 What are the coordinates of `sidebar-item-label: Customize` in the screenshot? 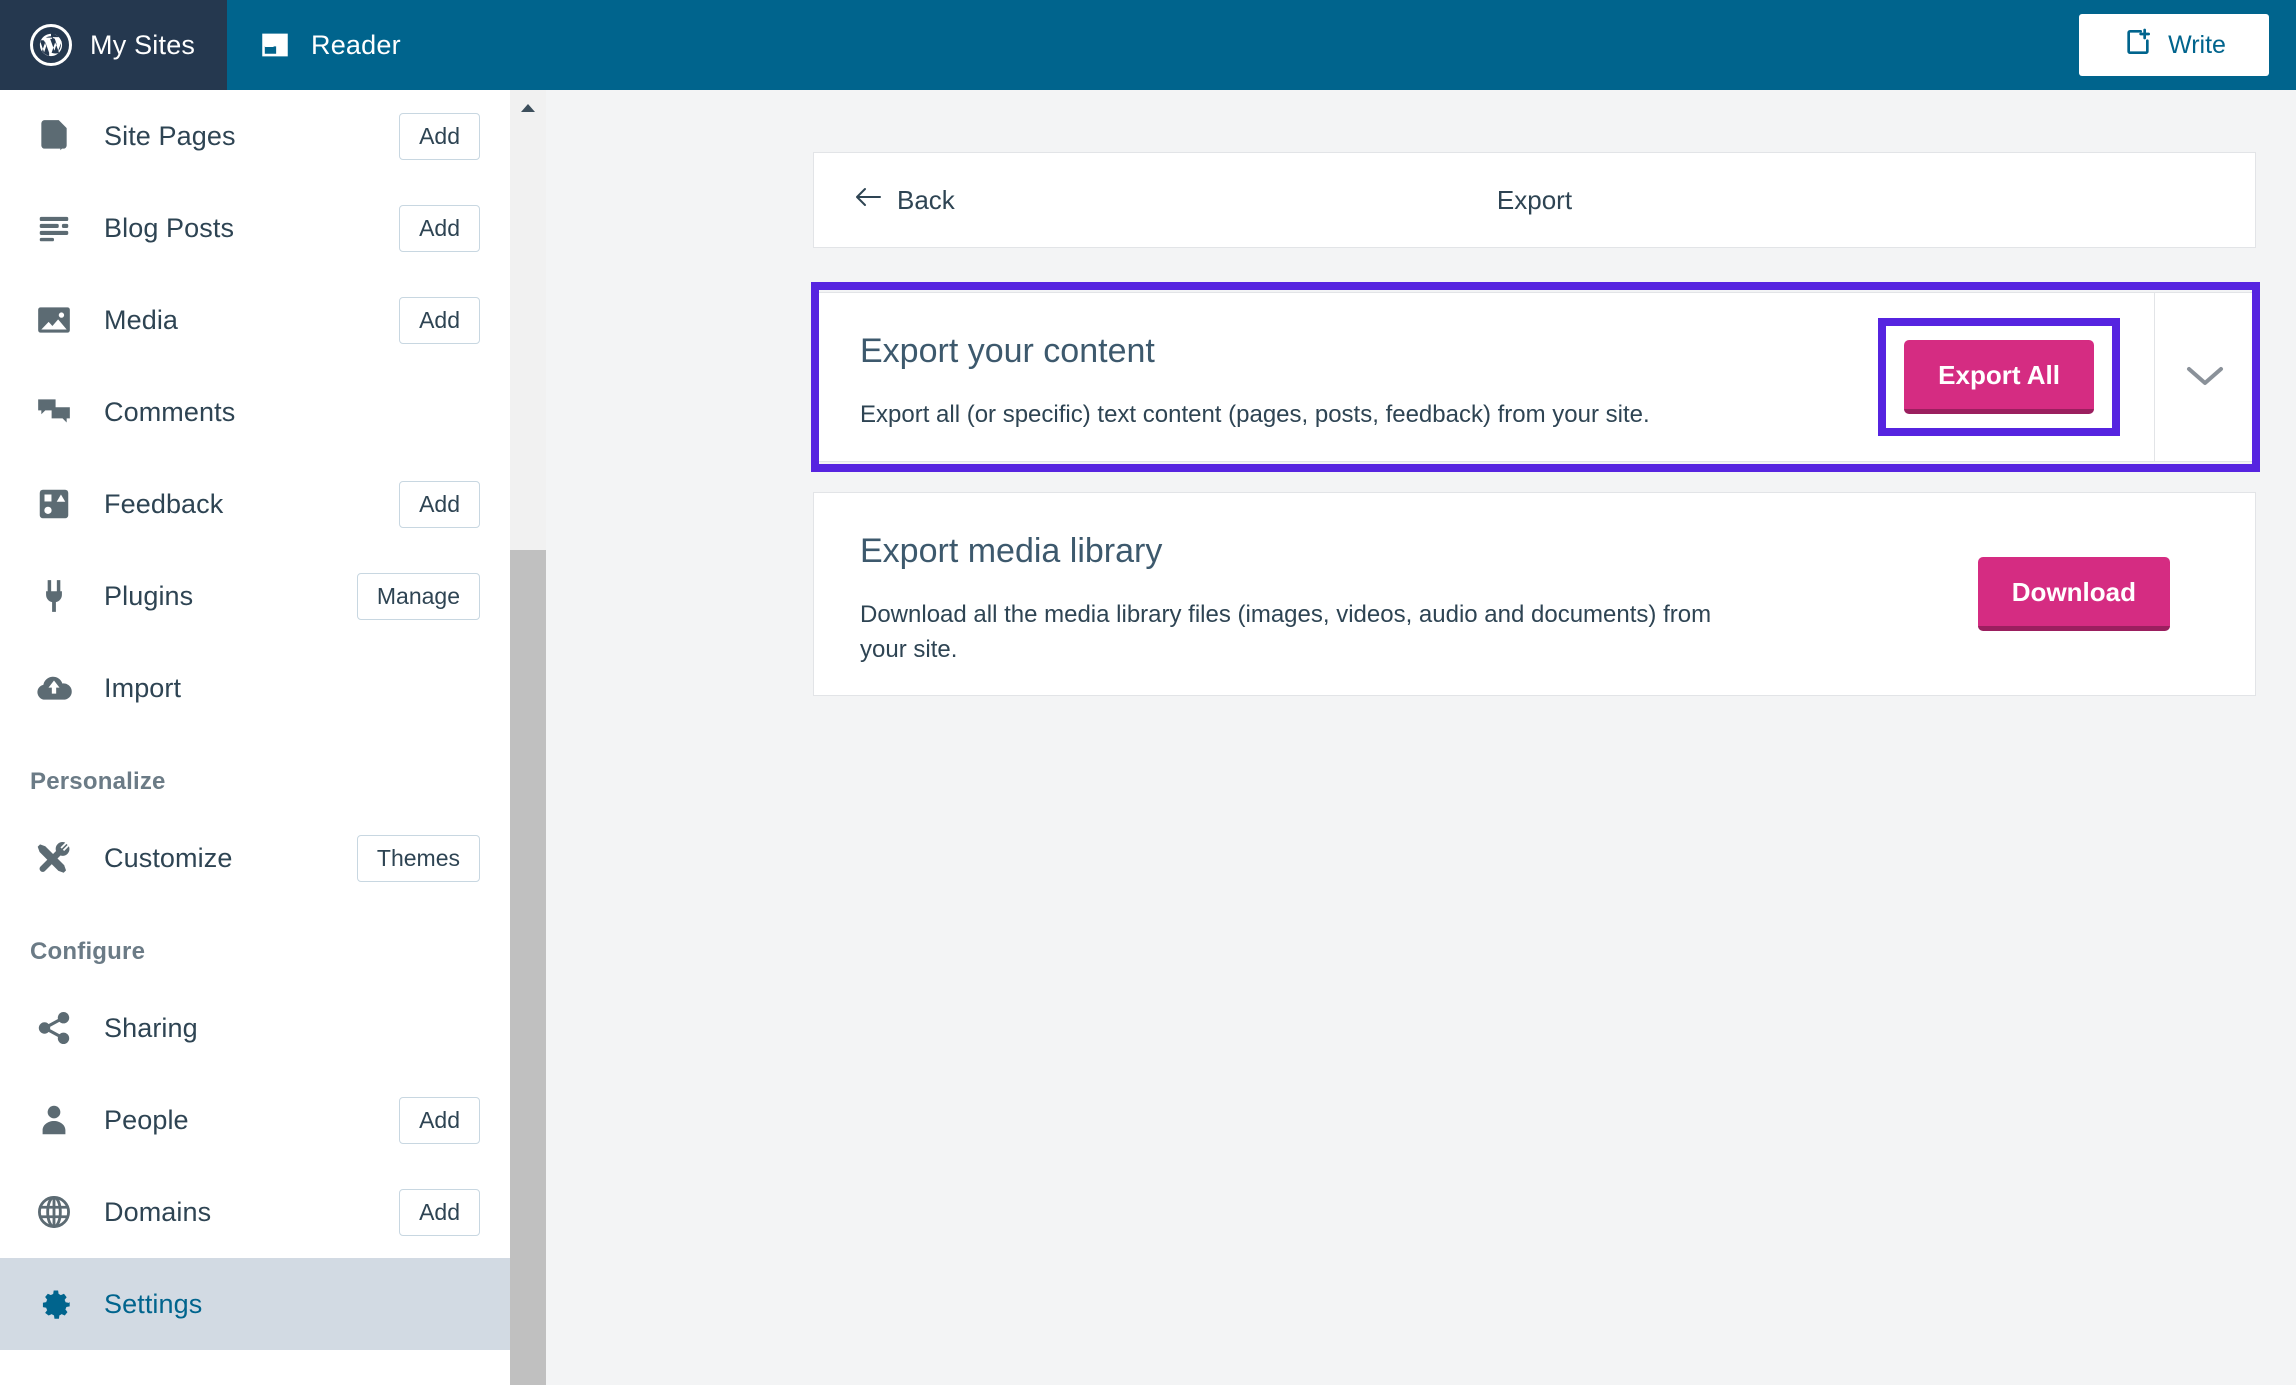 It's located at (168, 857).